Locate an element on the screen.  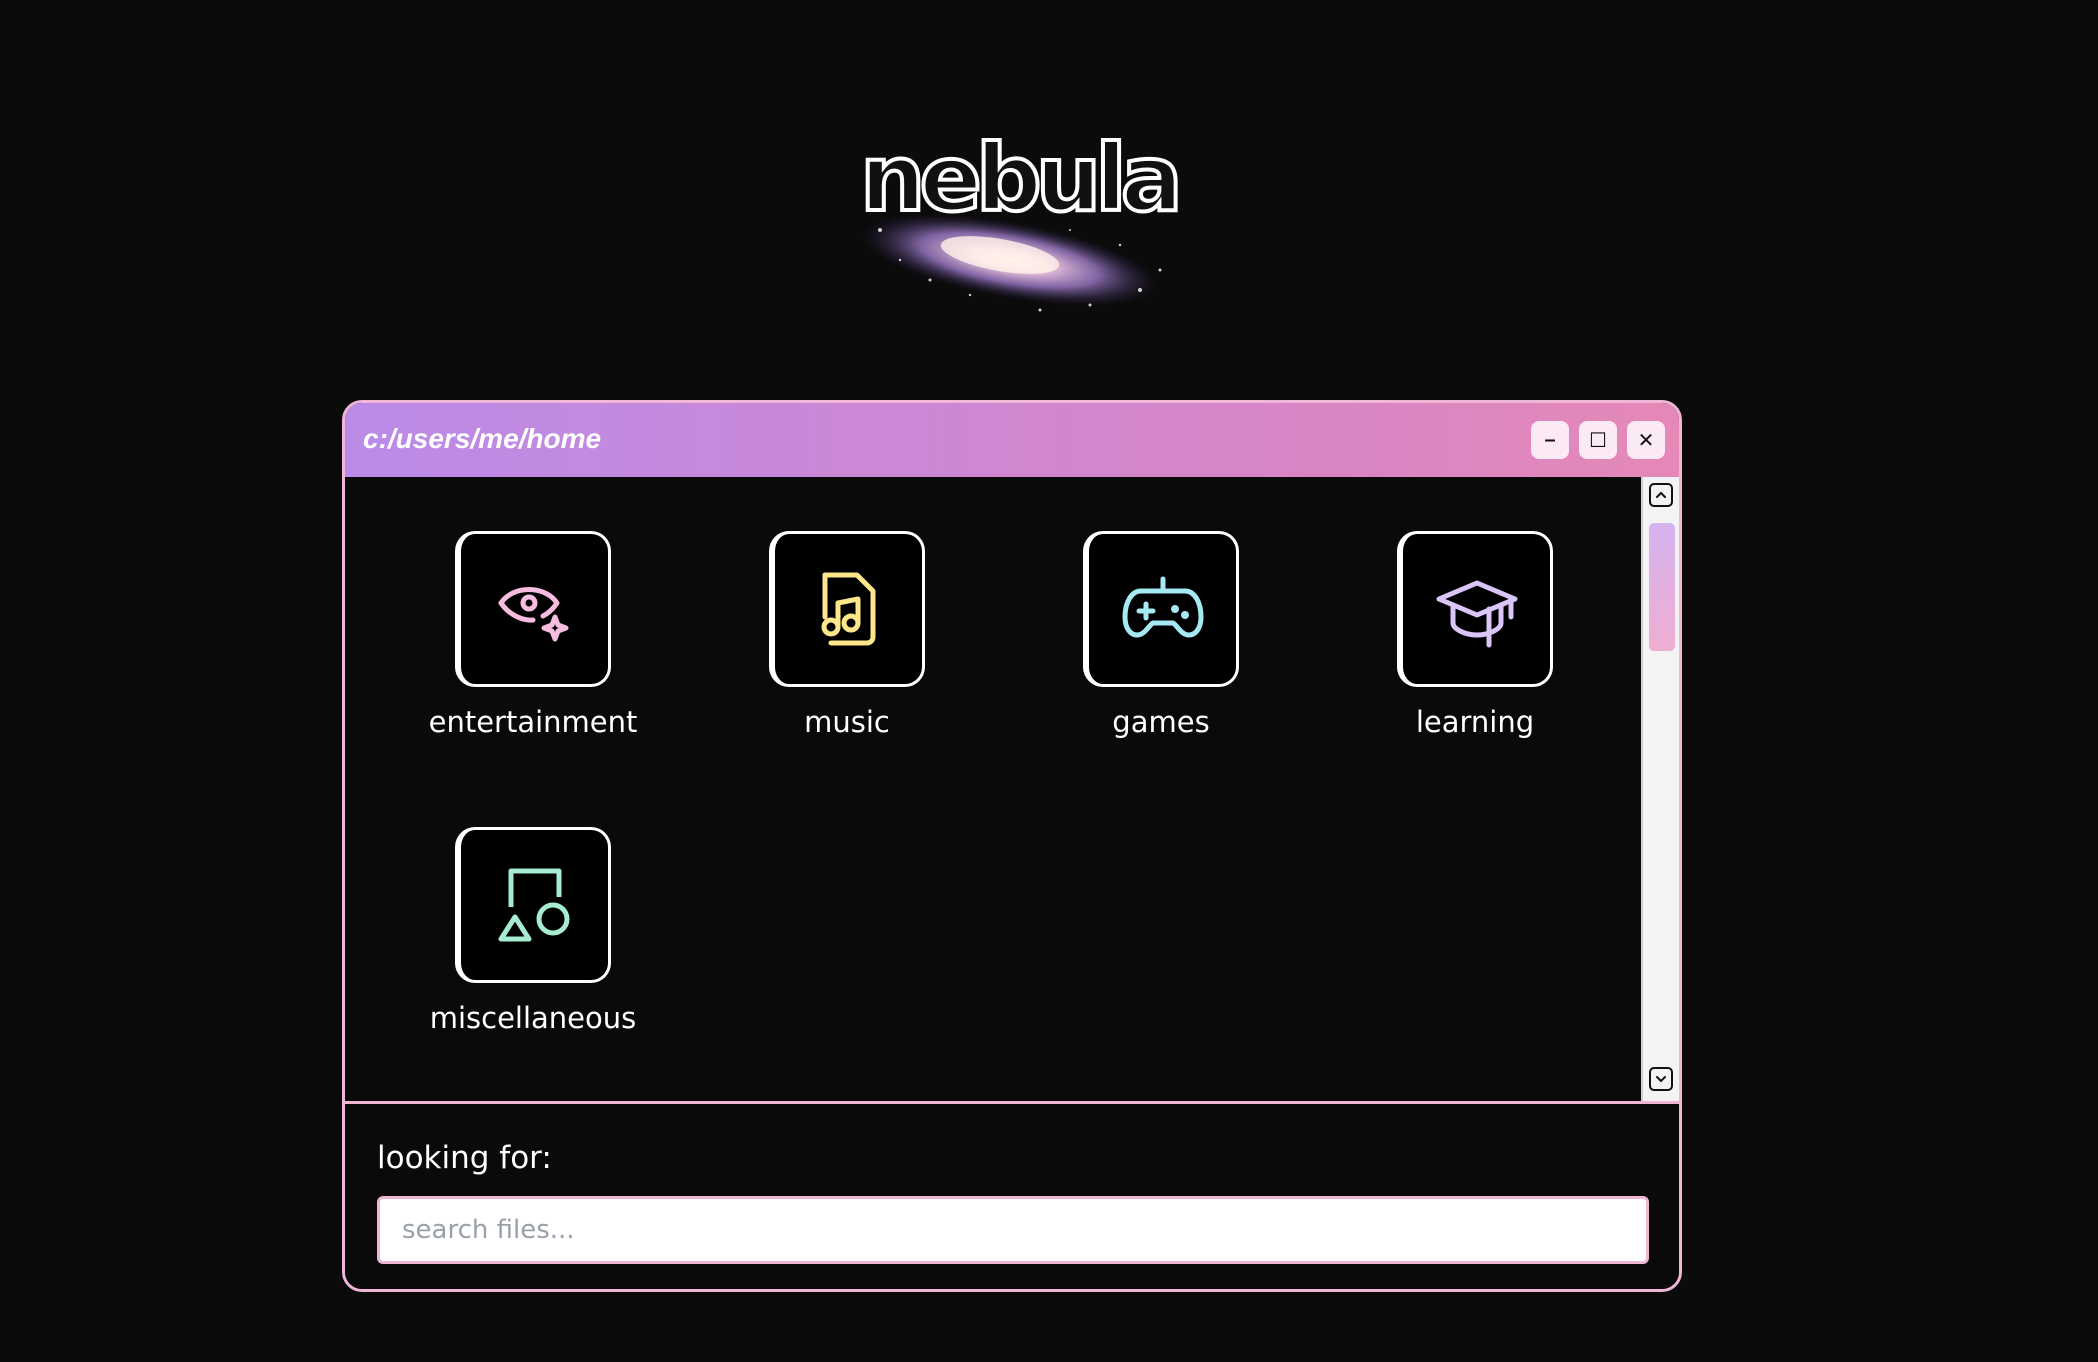
maximize-button: ☐ is located at coordinates (1598, 440).